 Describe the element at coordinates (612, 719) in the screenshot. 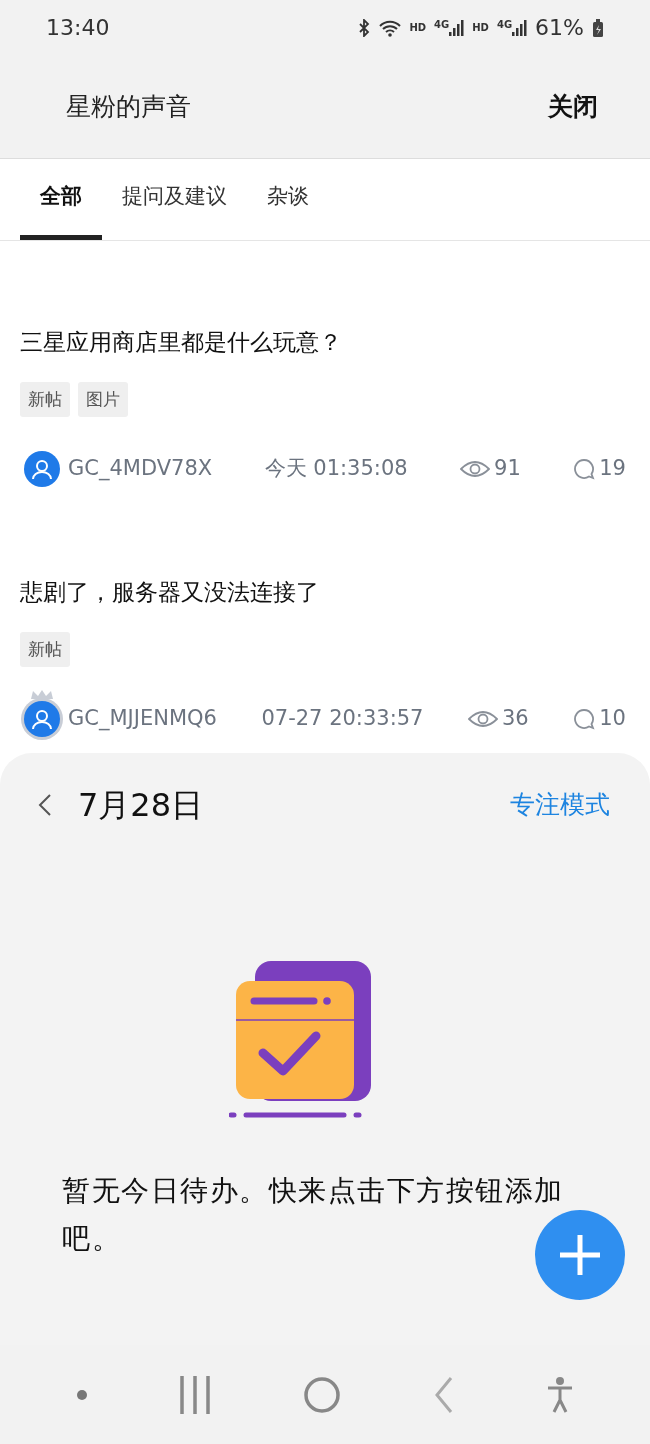

I see `comment-count: 10` at that location.